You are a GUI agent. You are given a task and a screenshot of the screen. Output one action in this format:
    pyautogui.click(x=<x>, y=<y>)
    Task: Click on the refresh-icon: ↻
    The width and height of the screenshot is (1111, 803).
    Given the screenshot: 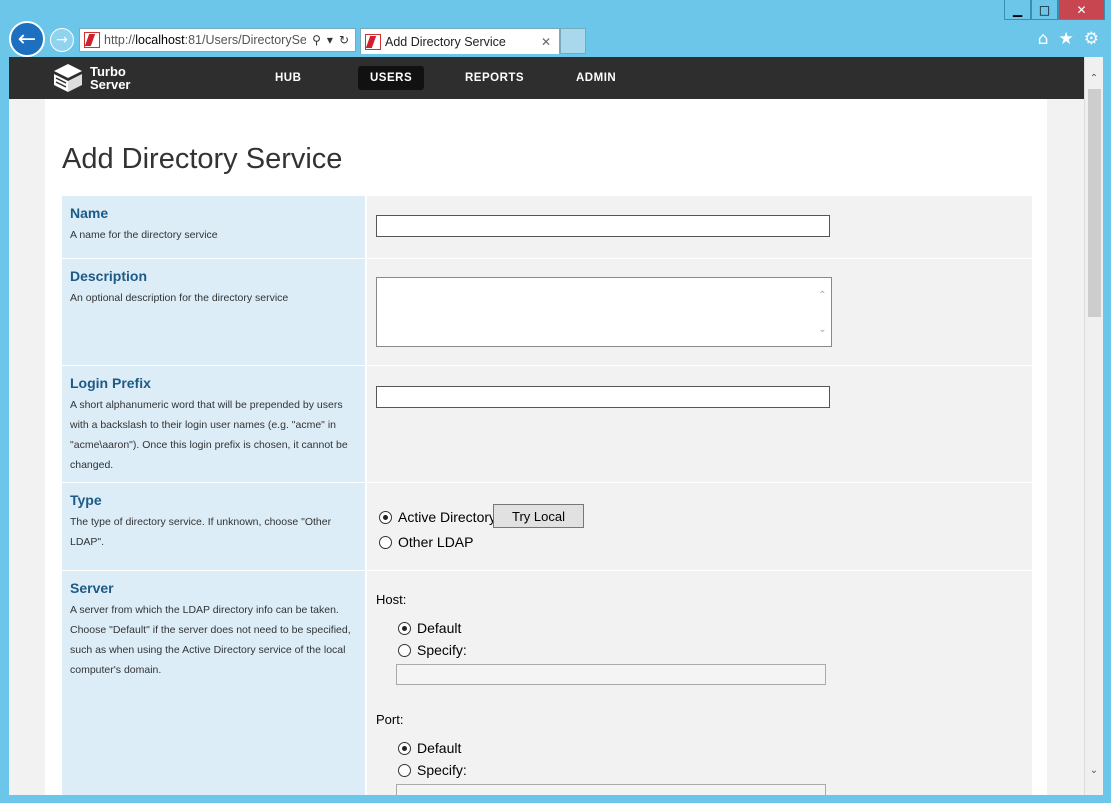 What is the action you would take?
    pyautogui.click(x=344, y=40)
    